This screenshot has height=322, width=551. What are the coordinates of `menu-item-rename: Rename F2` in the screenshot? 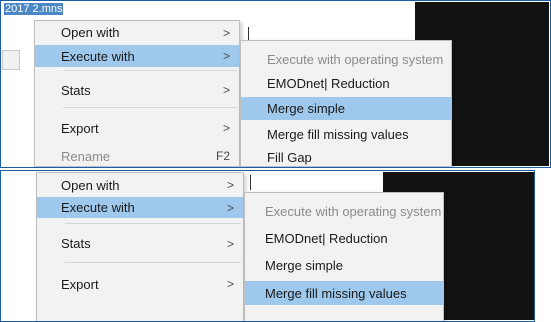 It's located at (137, 156).